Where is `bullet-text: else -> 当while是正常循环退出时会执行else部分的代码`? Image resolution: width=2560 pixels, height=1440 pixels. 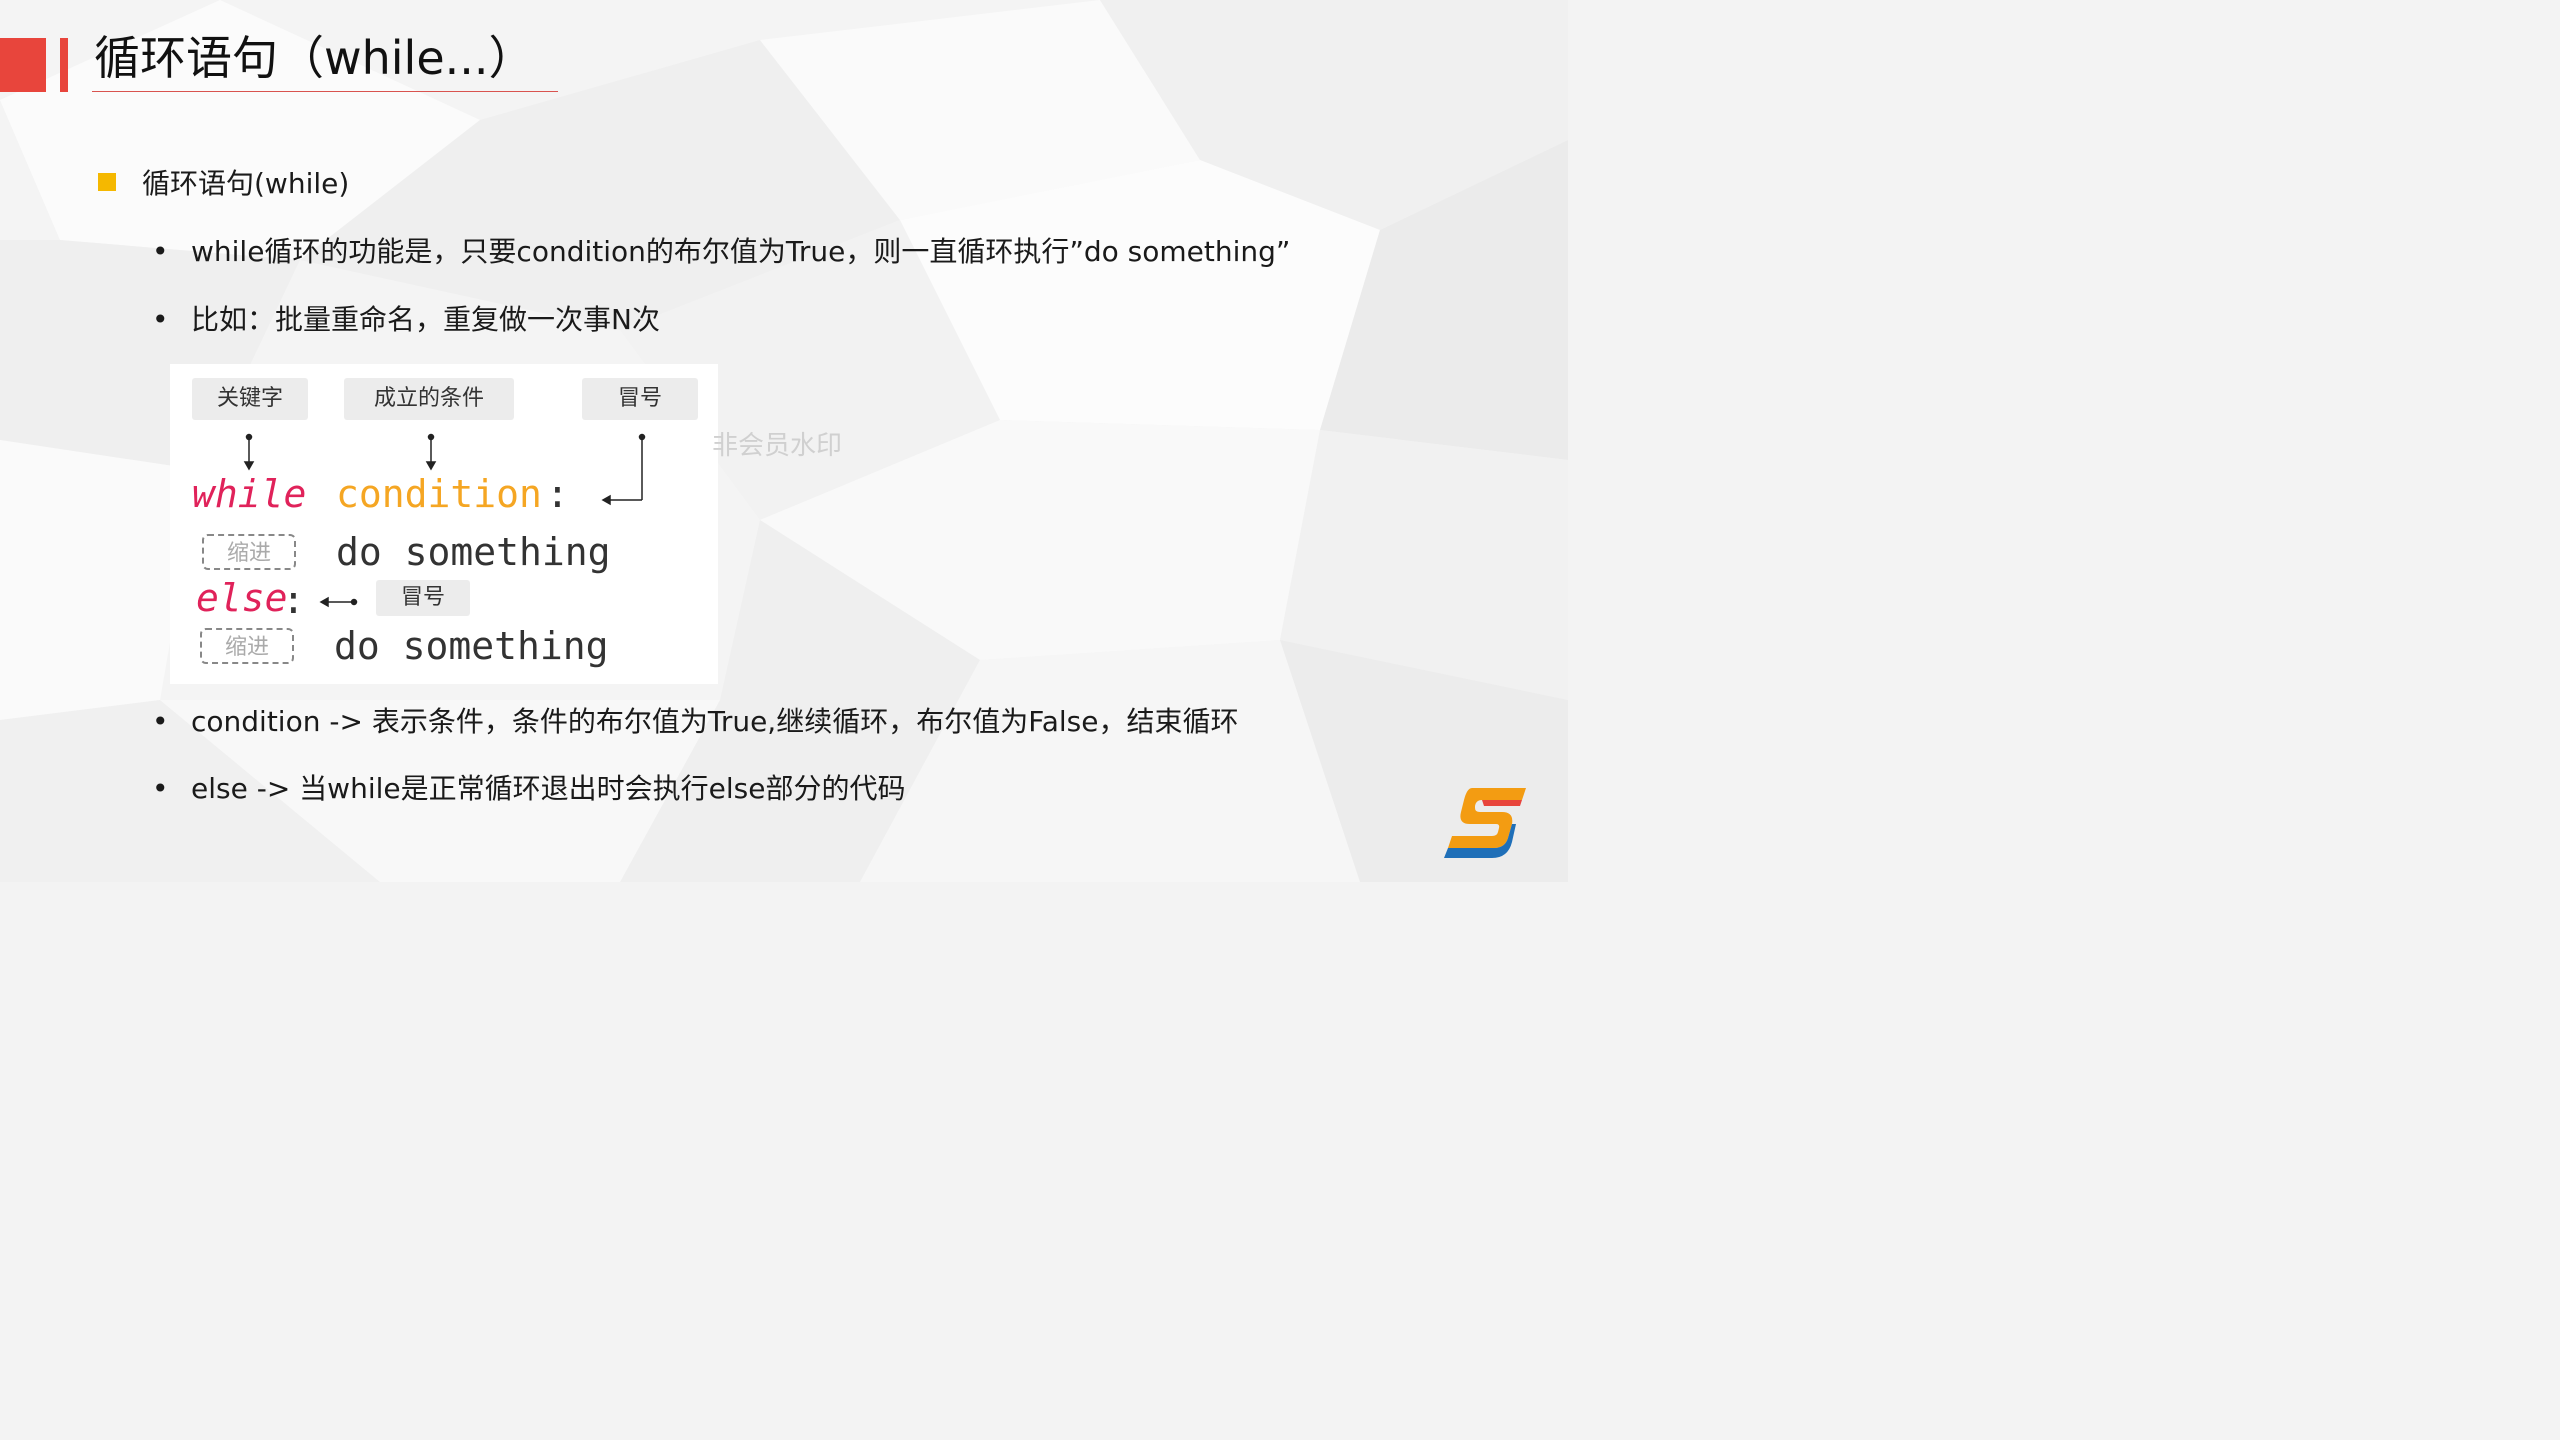 bullet-text: else -> 当while是正常循环退出时会执行else部分的代码 is located at coordinates (548, 788).